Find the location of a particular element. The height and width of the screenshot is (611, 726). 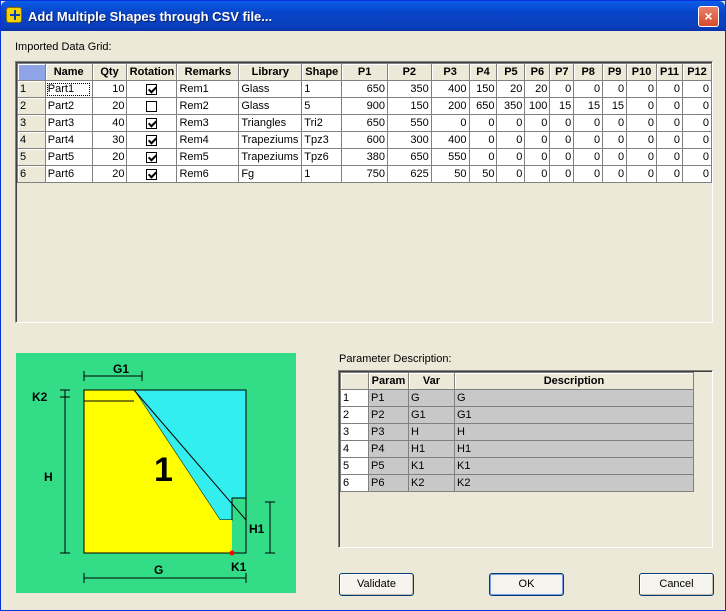

library-cell: Fg is located at coordinates (270, 174).